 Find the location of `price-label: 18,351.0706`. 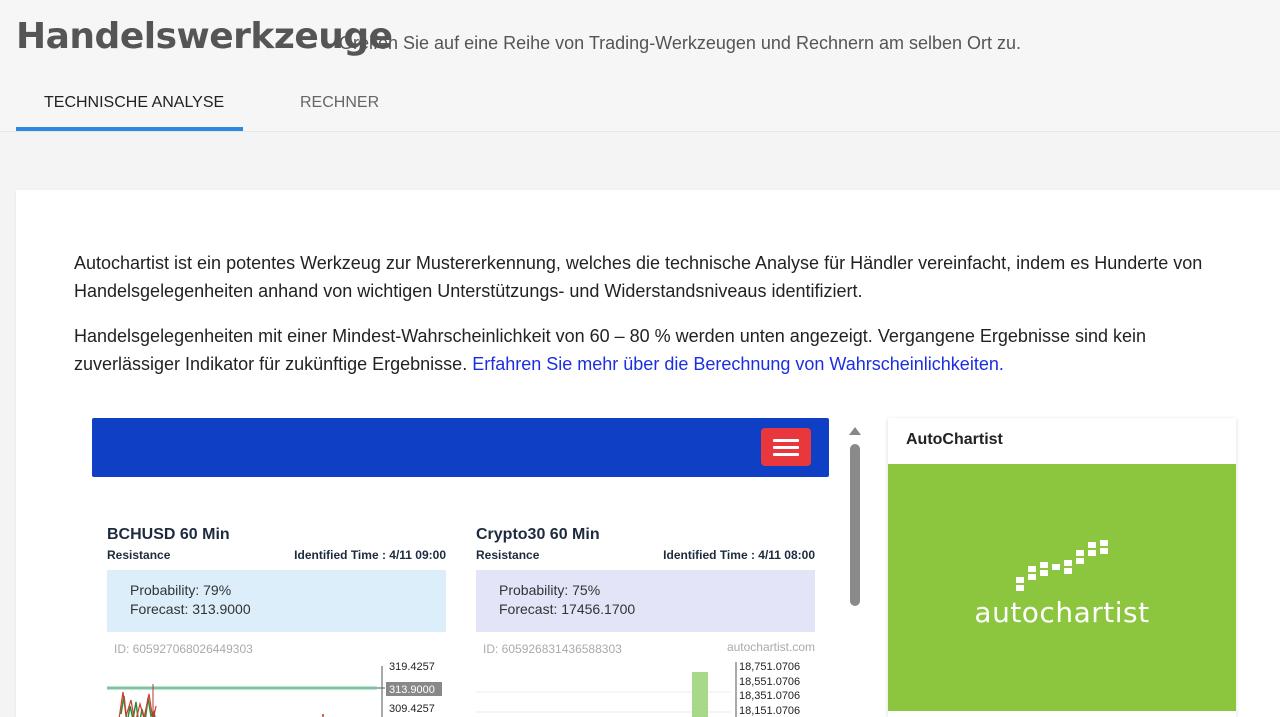

price-label: 18,351.0706 is located at coordinates (769, 696).